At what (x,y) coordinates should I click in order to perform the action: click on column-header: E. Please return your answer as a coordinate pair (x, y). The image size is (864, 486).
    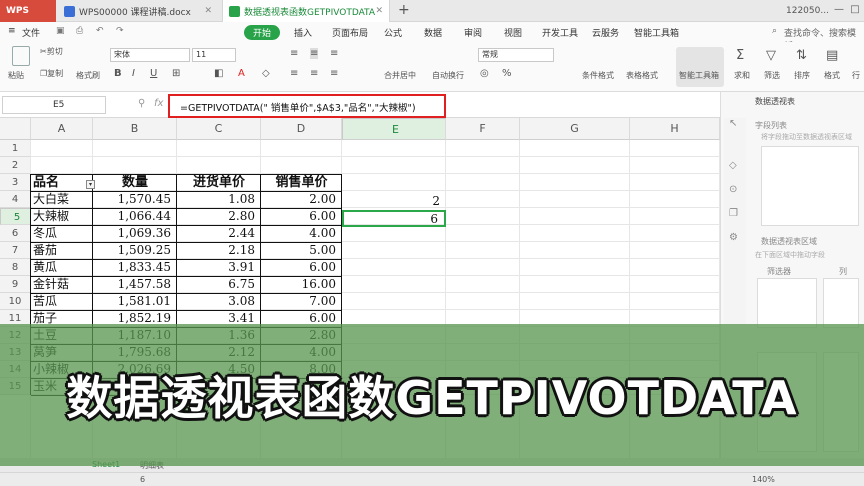
    Looking at the image, I should click on (394, 129).